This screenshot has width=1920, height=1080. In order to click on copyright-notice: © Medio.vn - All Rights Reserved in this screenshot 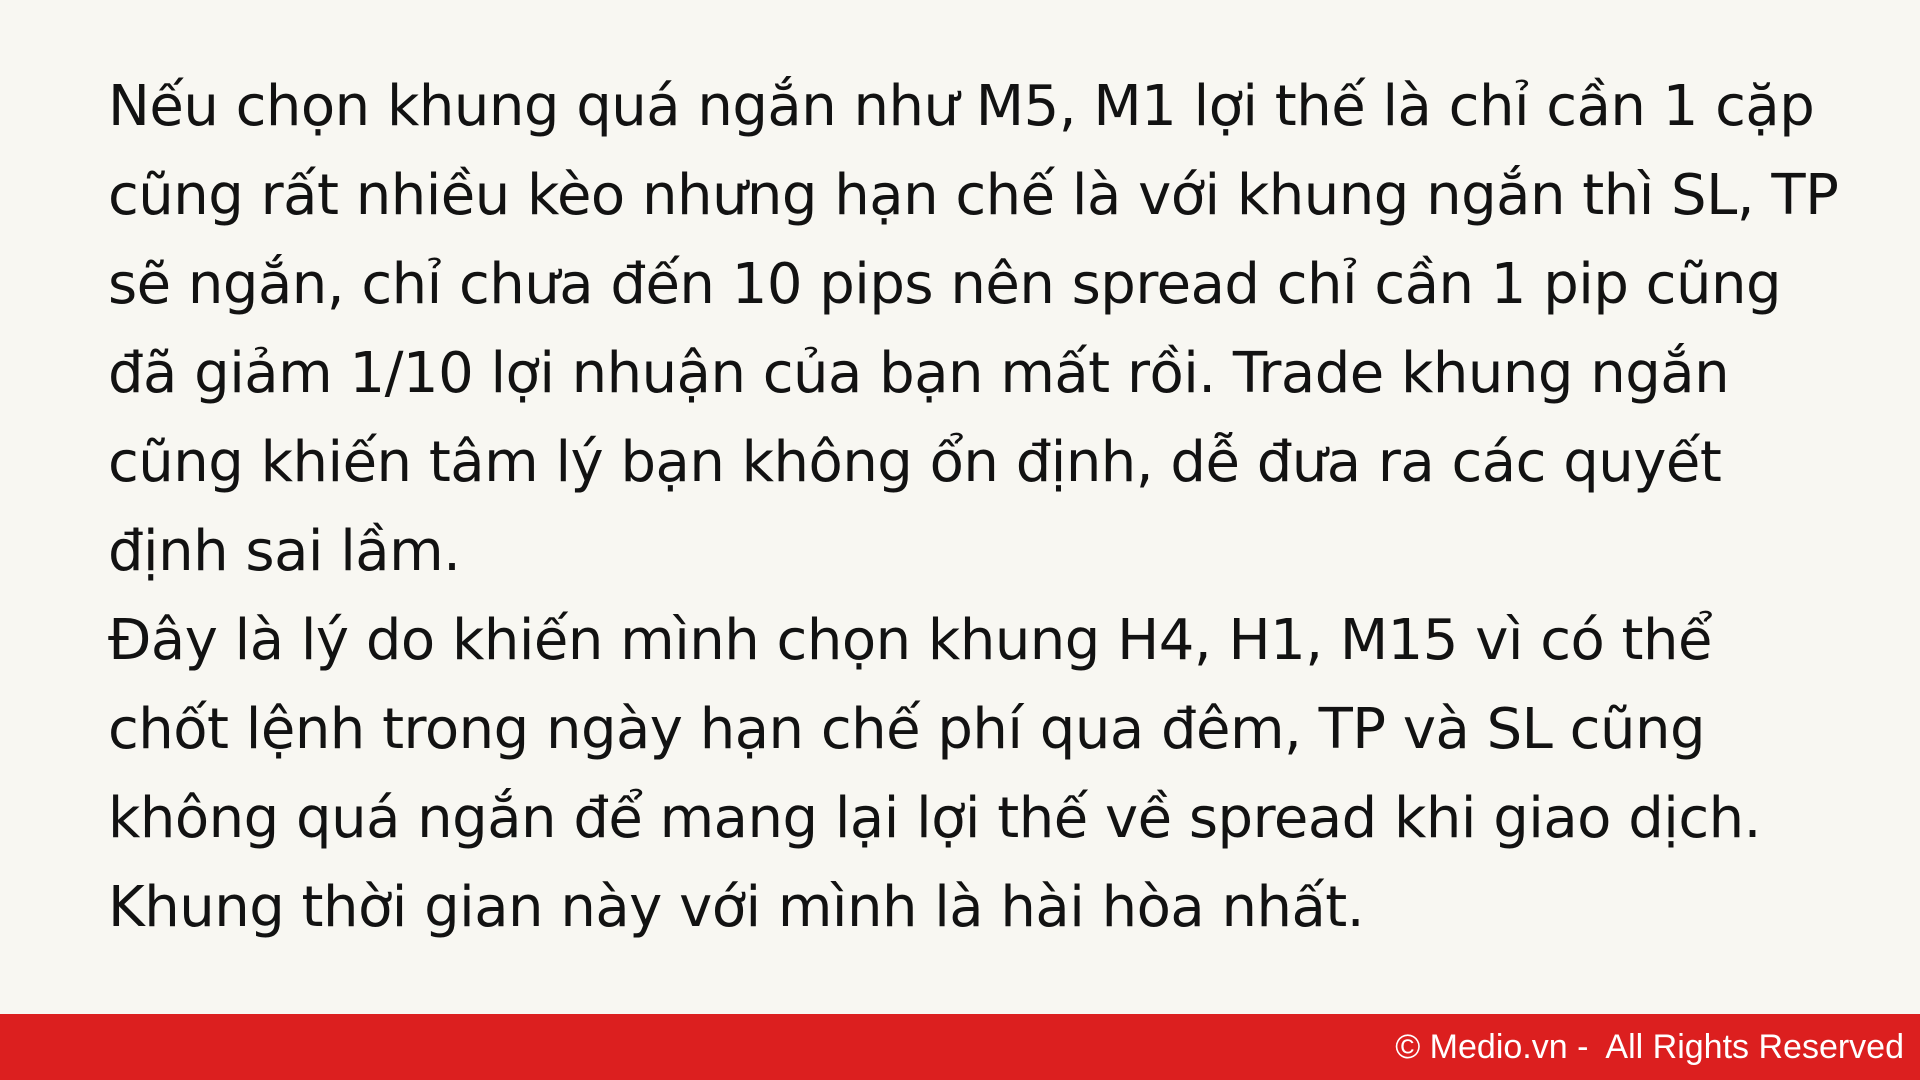, I will do `click(1649, 1047)`.